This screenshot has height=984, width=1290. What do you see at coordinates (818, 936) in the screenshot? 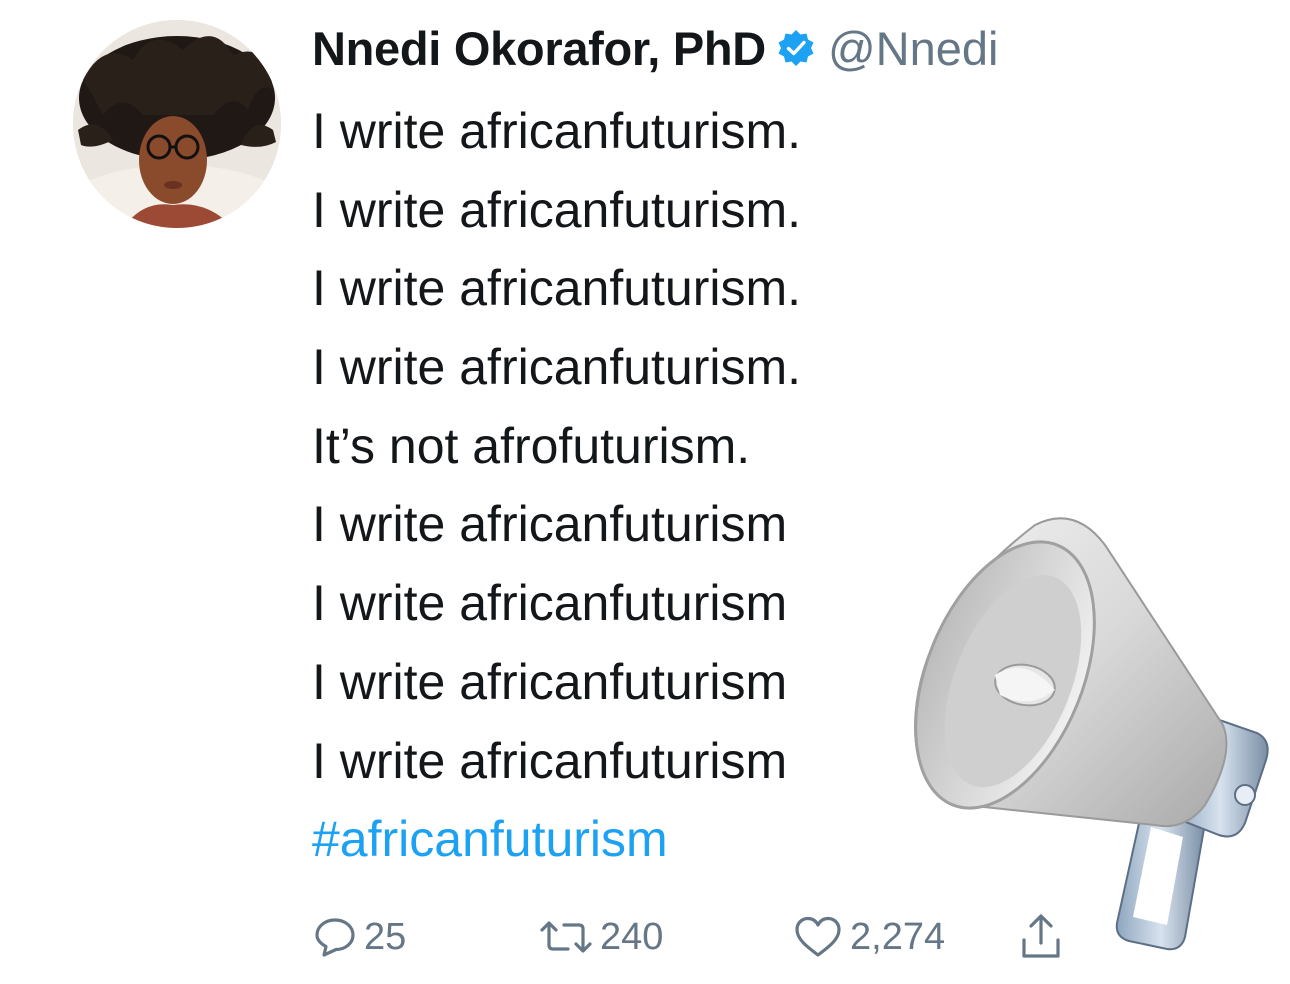
I see `heart-icon` at bounding box center [818, 936].